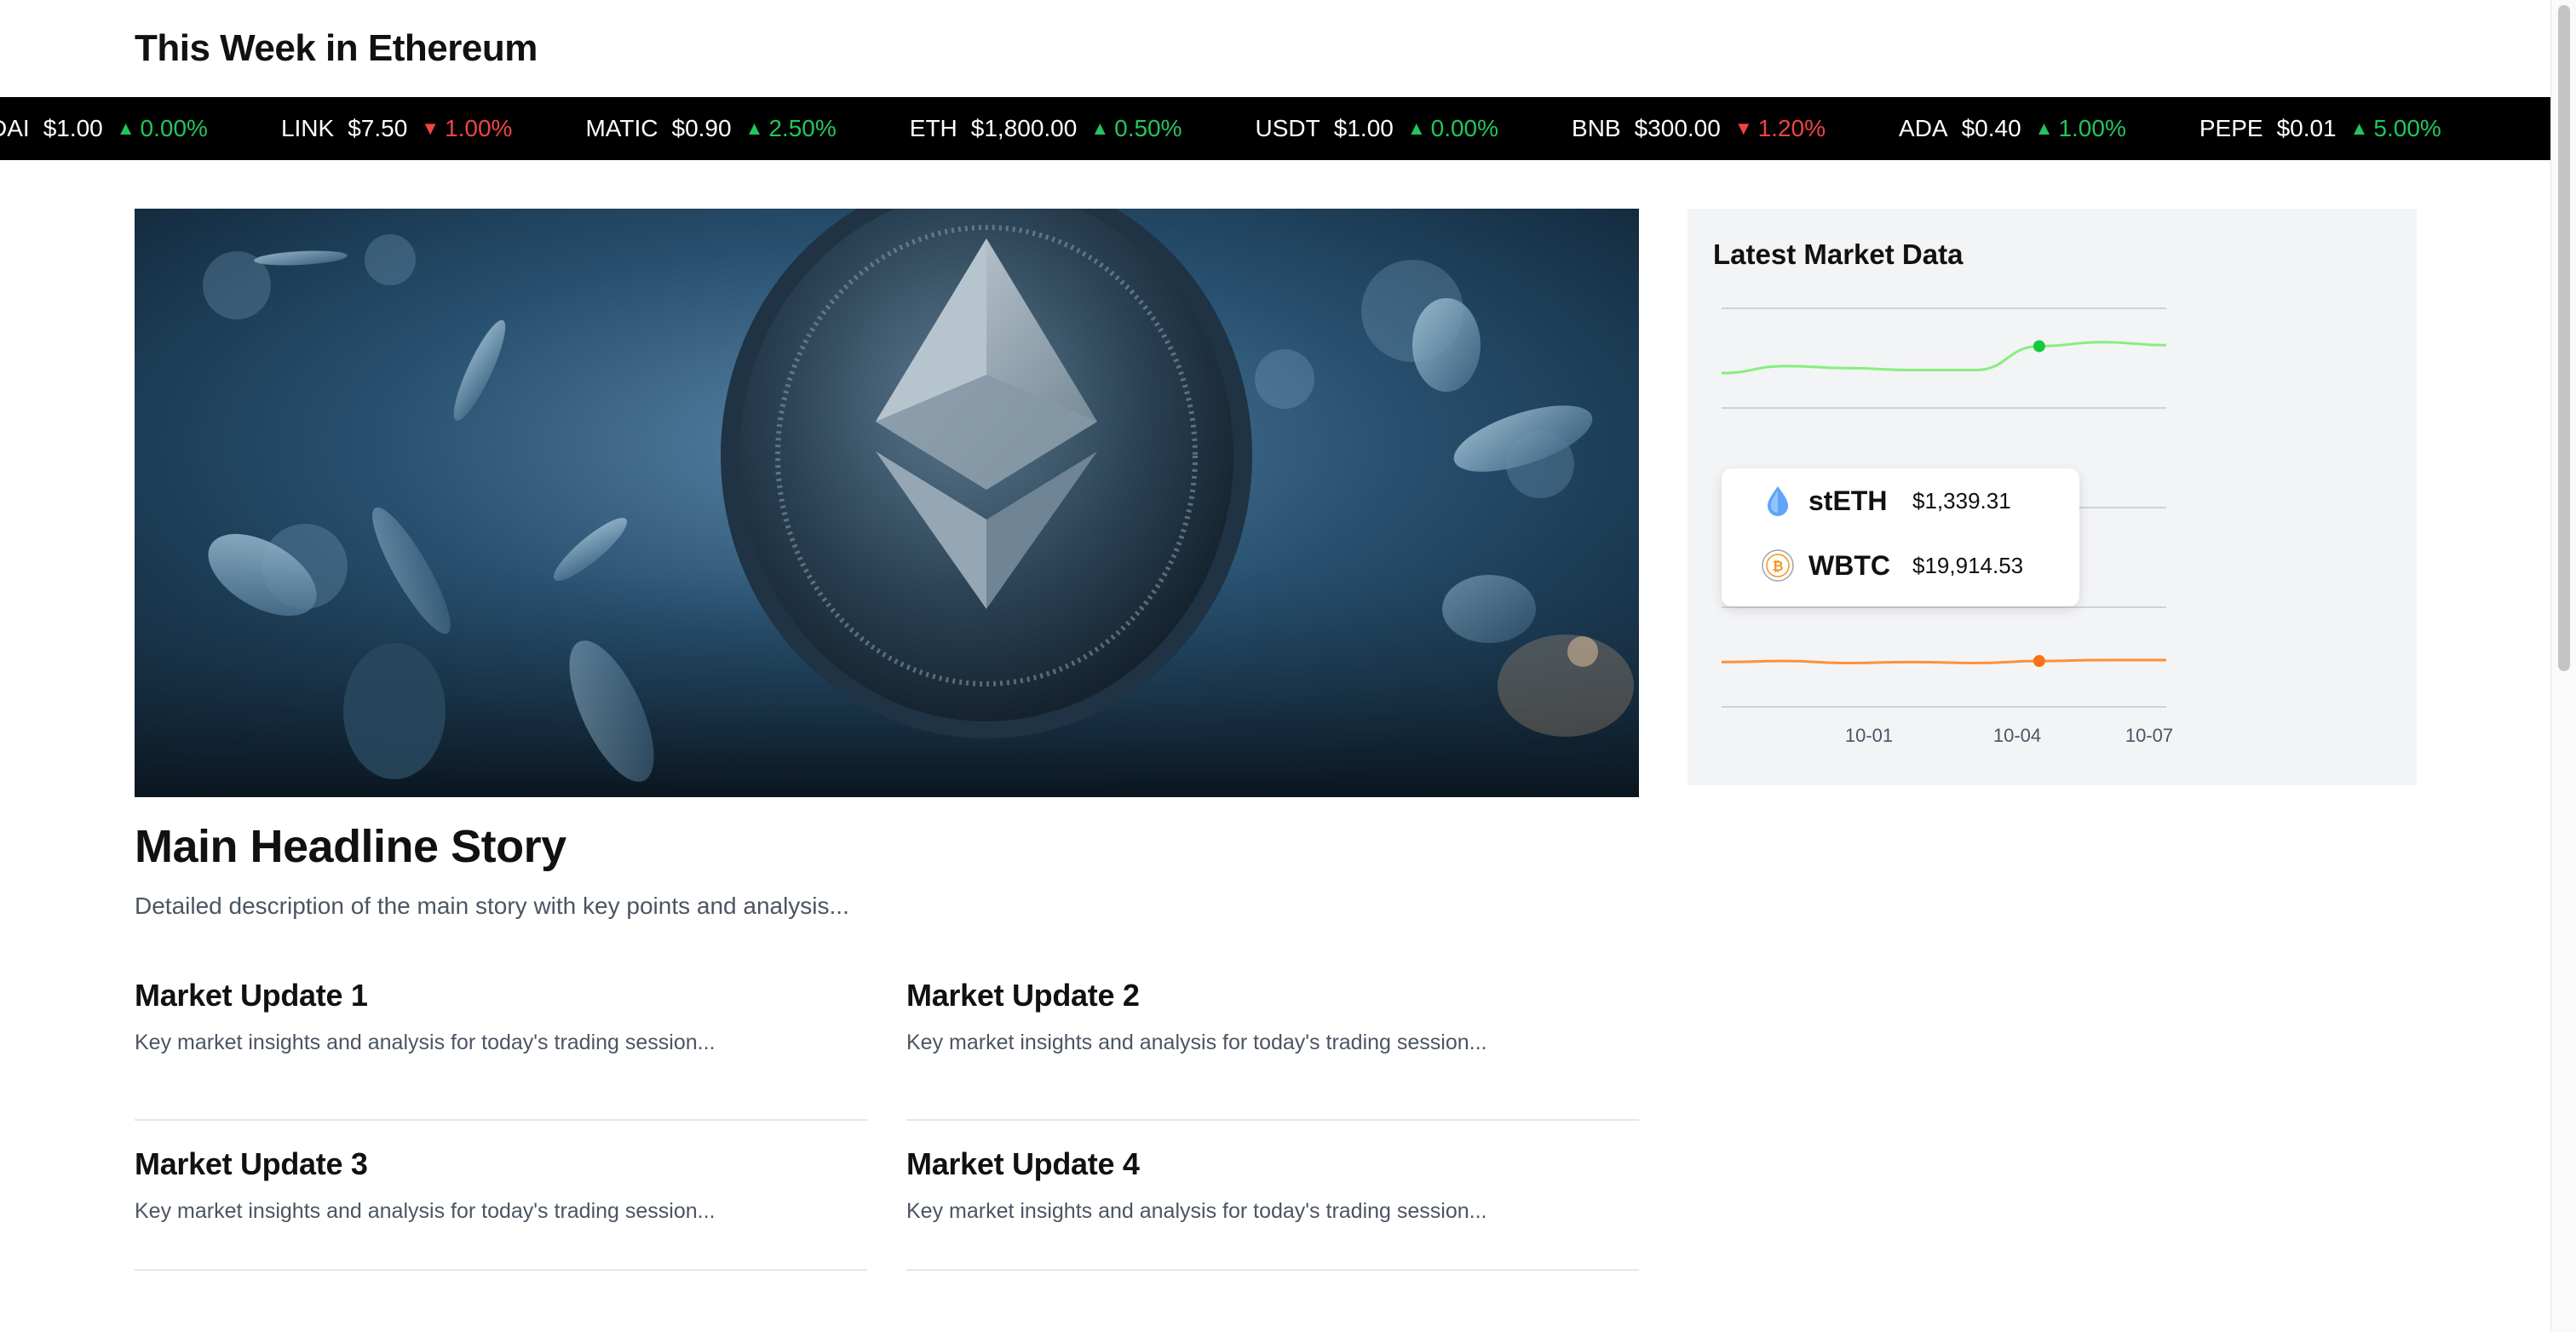 The image size is (2576, 1332). I want to click on ticker-price: $0.40, so click(1991, 128).